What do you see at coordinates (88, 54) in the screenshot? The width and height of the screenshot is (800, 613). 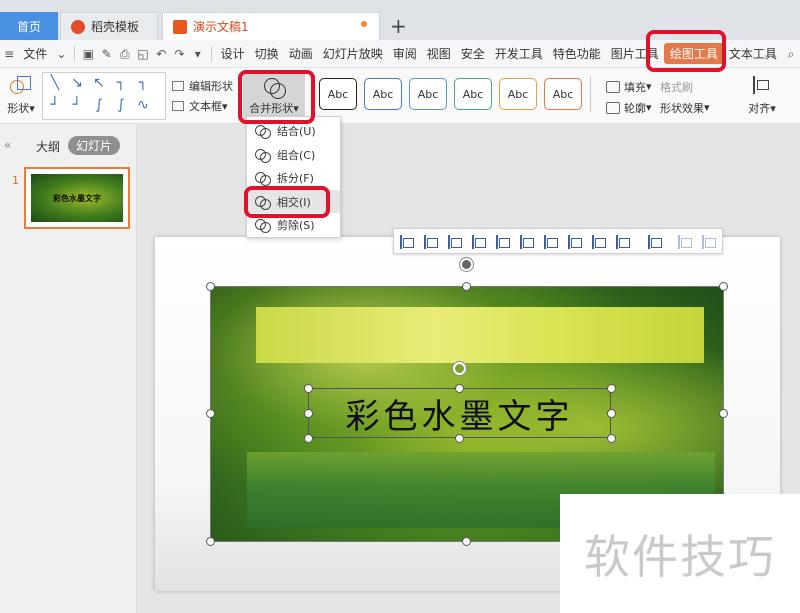 I see `save-icon: ▣` at bounding box center [88, 54].